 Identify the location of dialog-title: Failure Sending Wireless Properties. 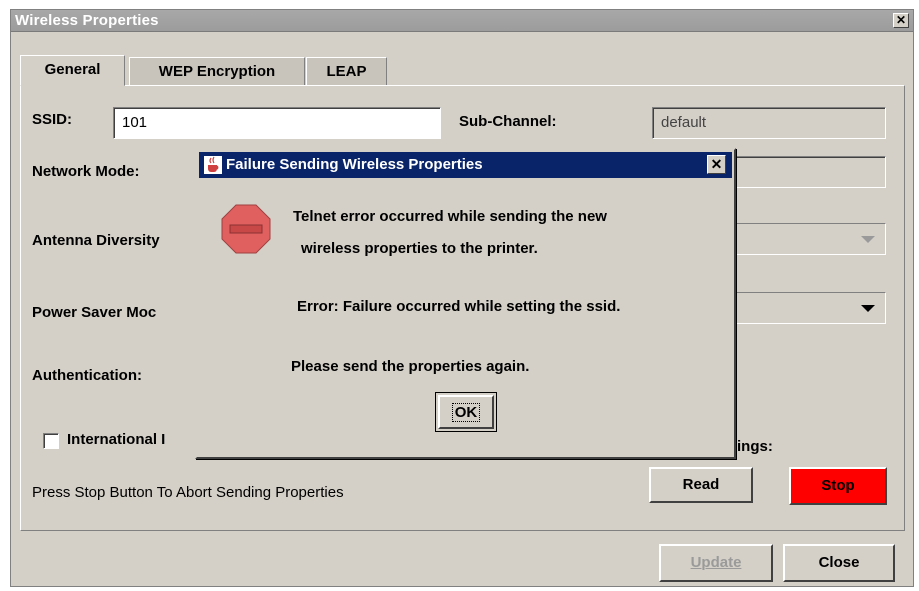
(354, 164).